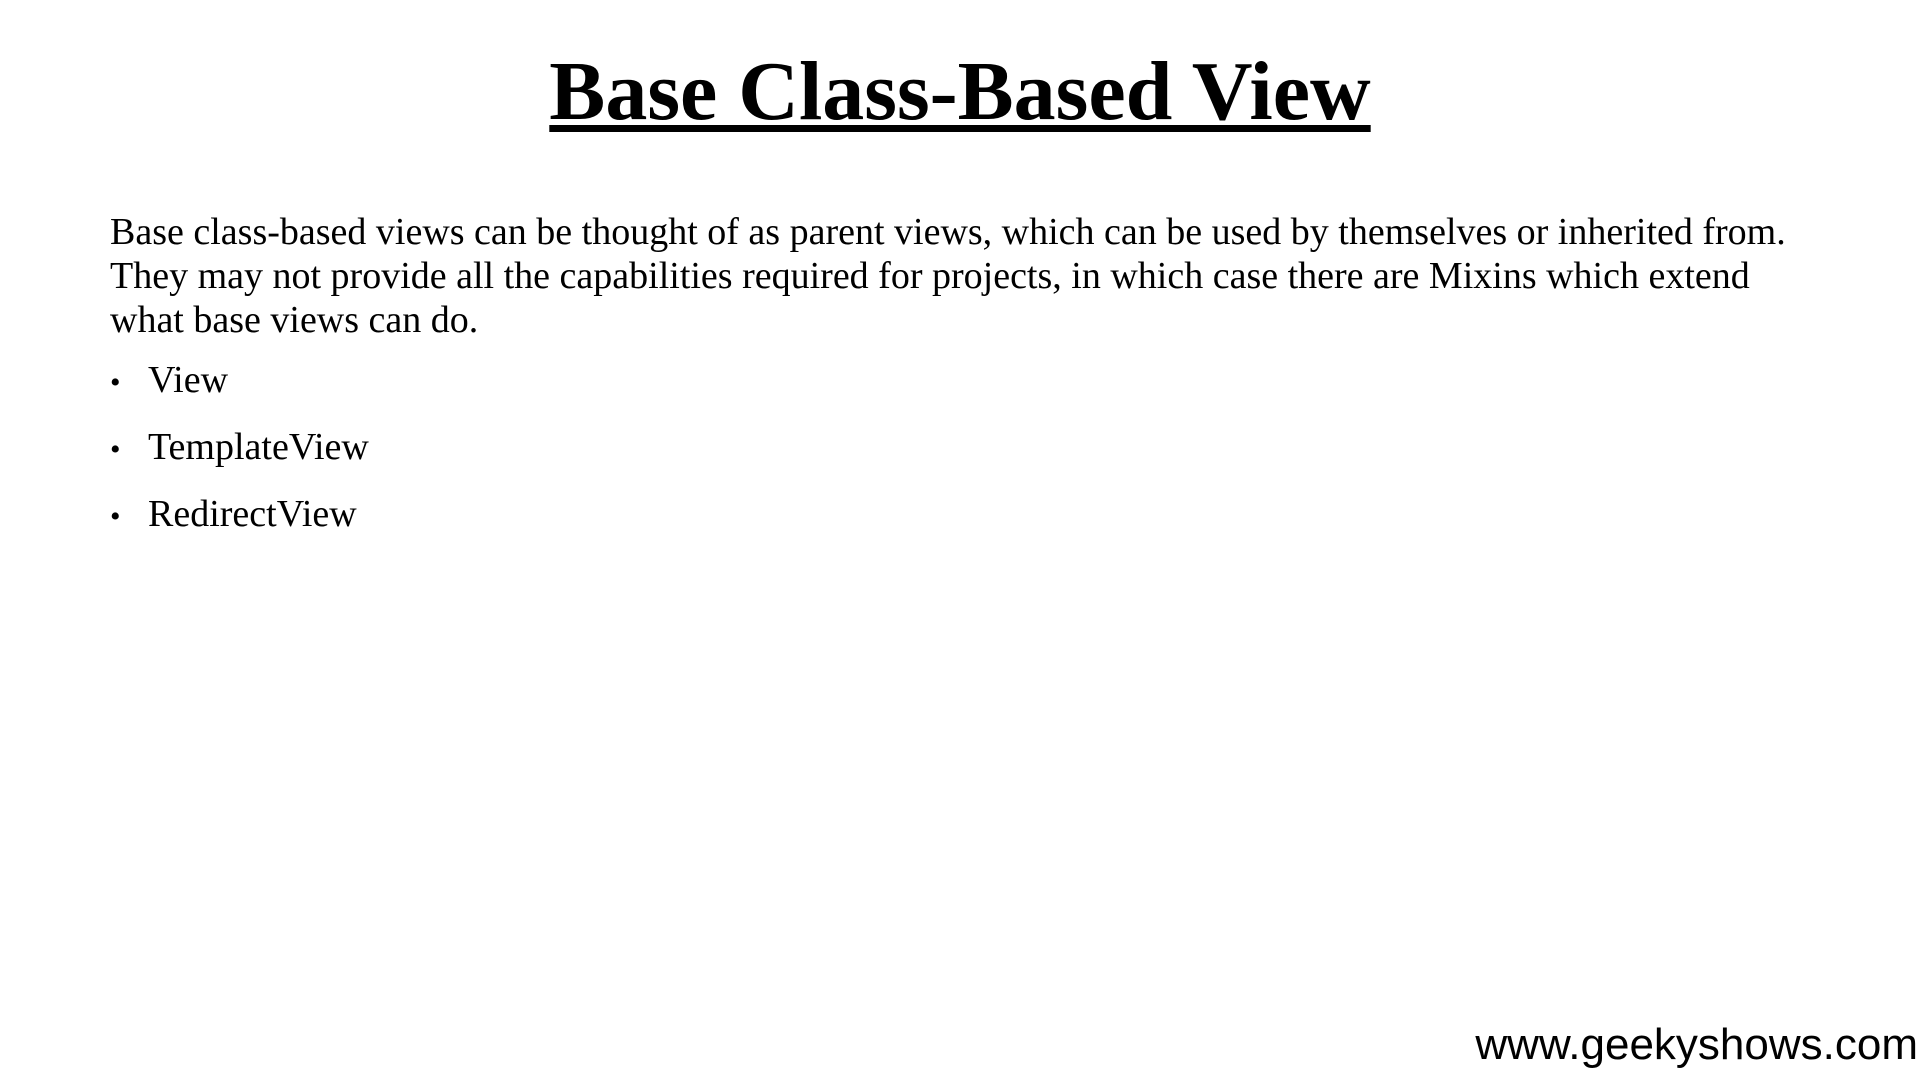 This screenshot has height=1080, width=1920. What do you see at coordinates (252, 514) in the screenshot?
I see `list-item-label-redirectview: RedirectView` at bounding box center [252, 514].